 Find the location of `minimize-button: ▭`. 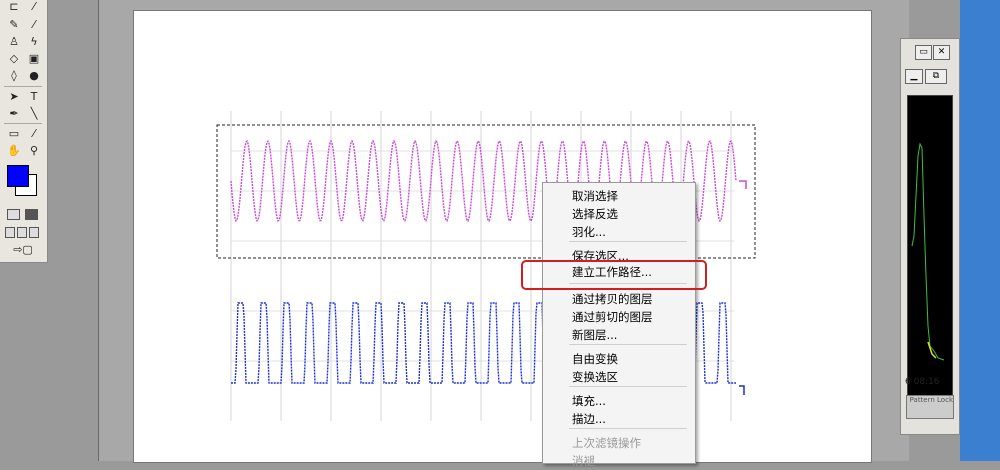

minimize-button: ▭ is located at coordinates (923, 52).